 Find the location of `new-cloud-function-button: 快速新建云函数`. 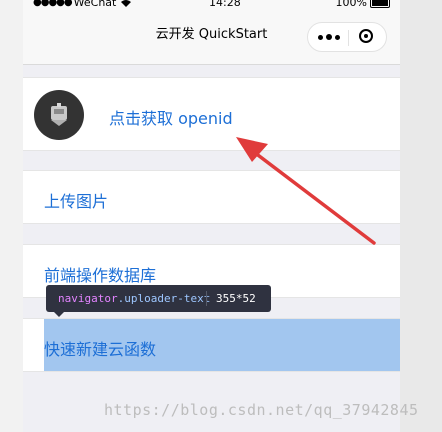

new-cloud-function-button: 快速新建云函数 is located at coordinates (100, 348).